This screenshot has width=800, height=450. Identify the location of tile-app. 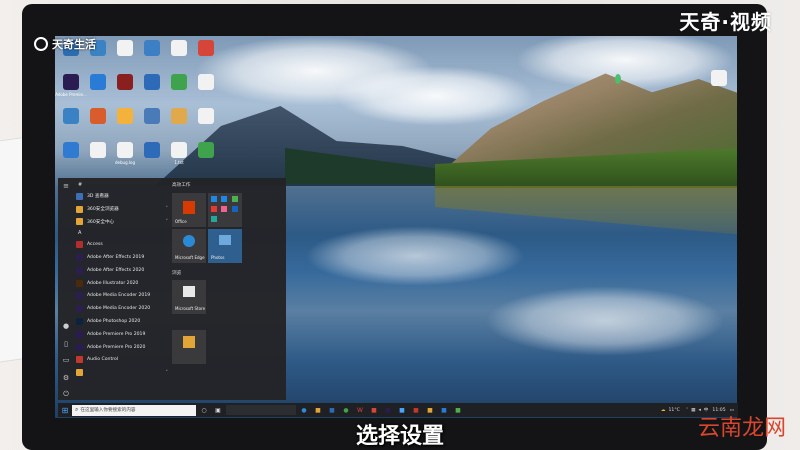
(189, 347).